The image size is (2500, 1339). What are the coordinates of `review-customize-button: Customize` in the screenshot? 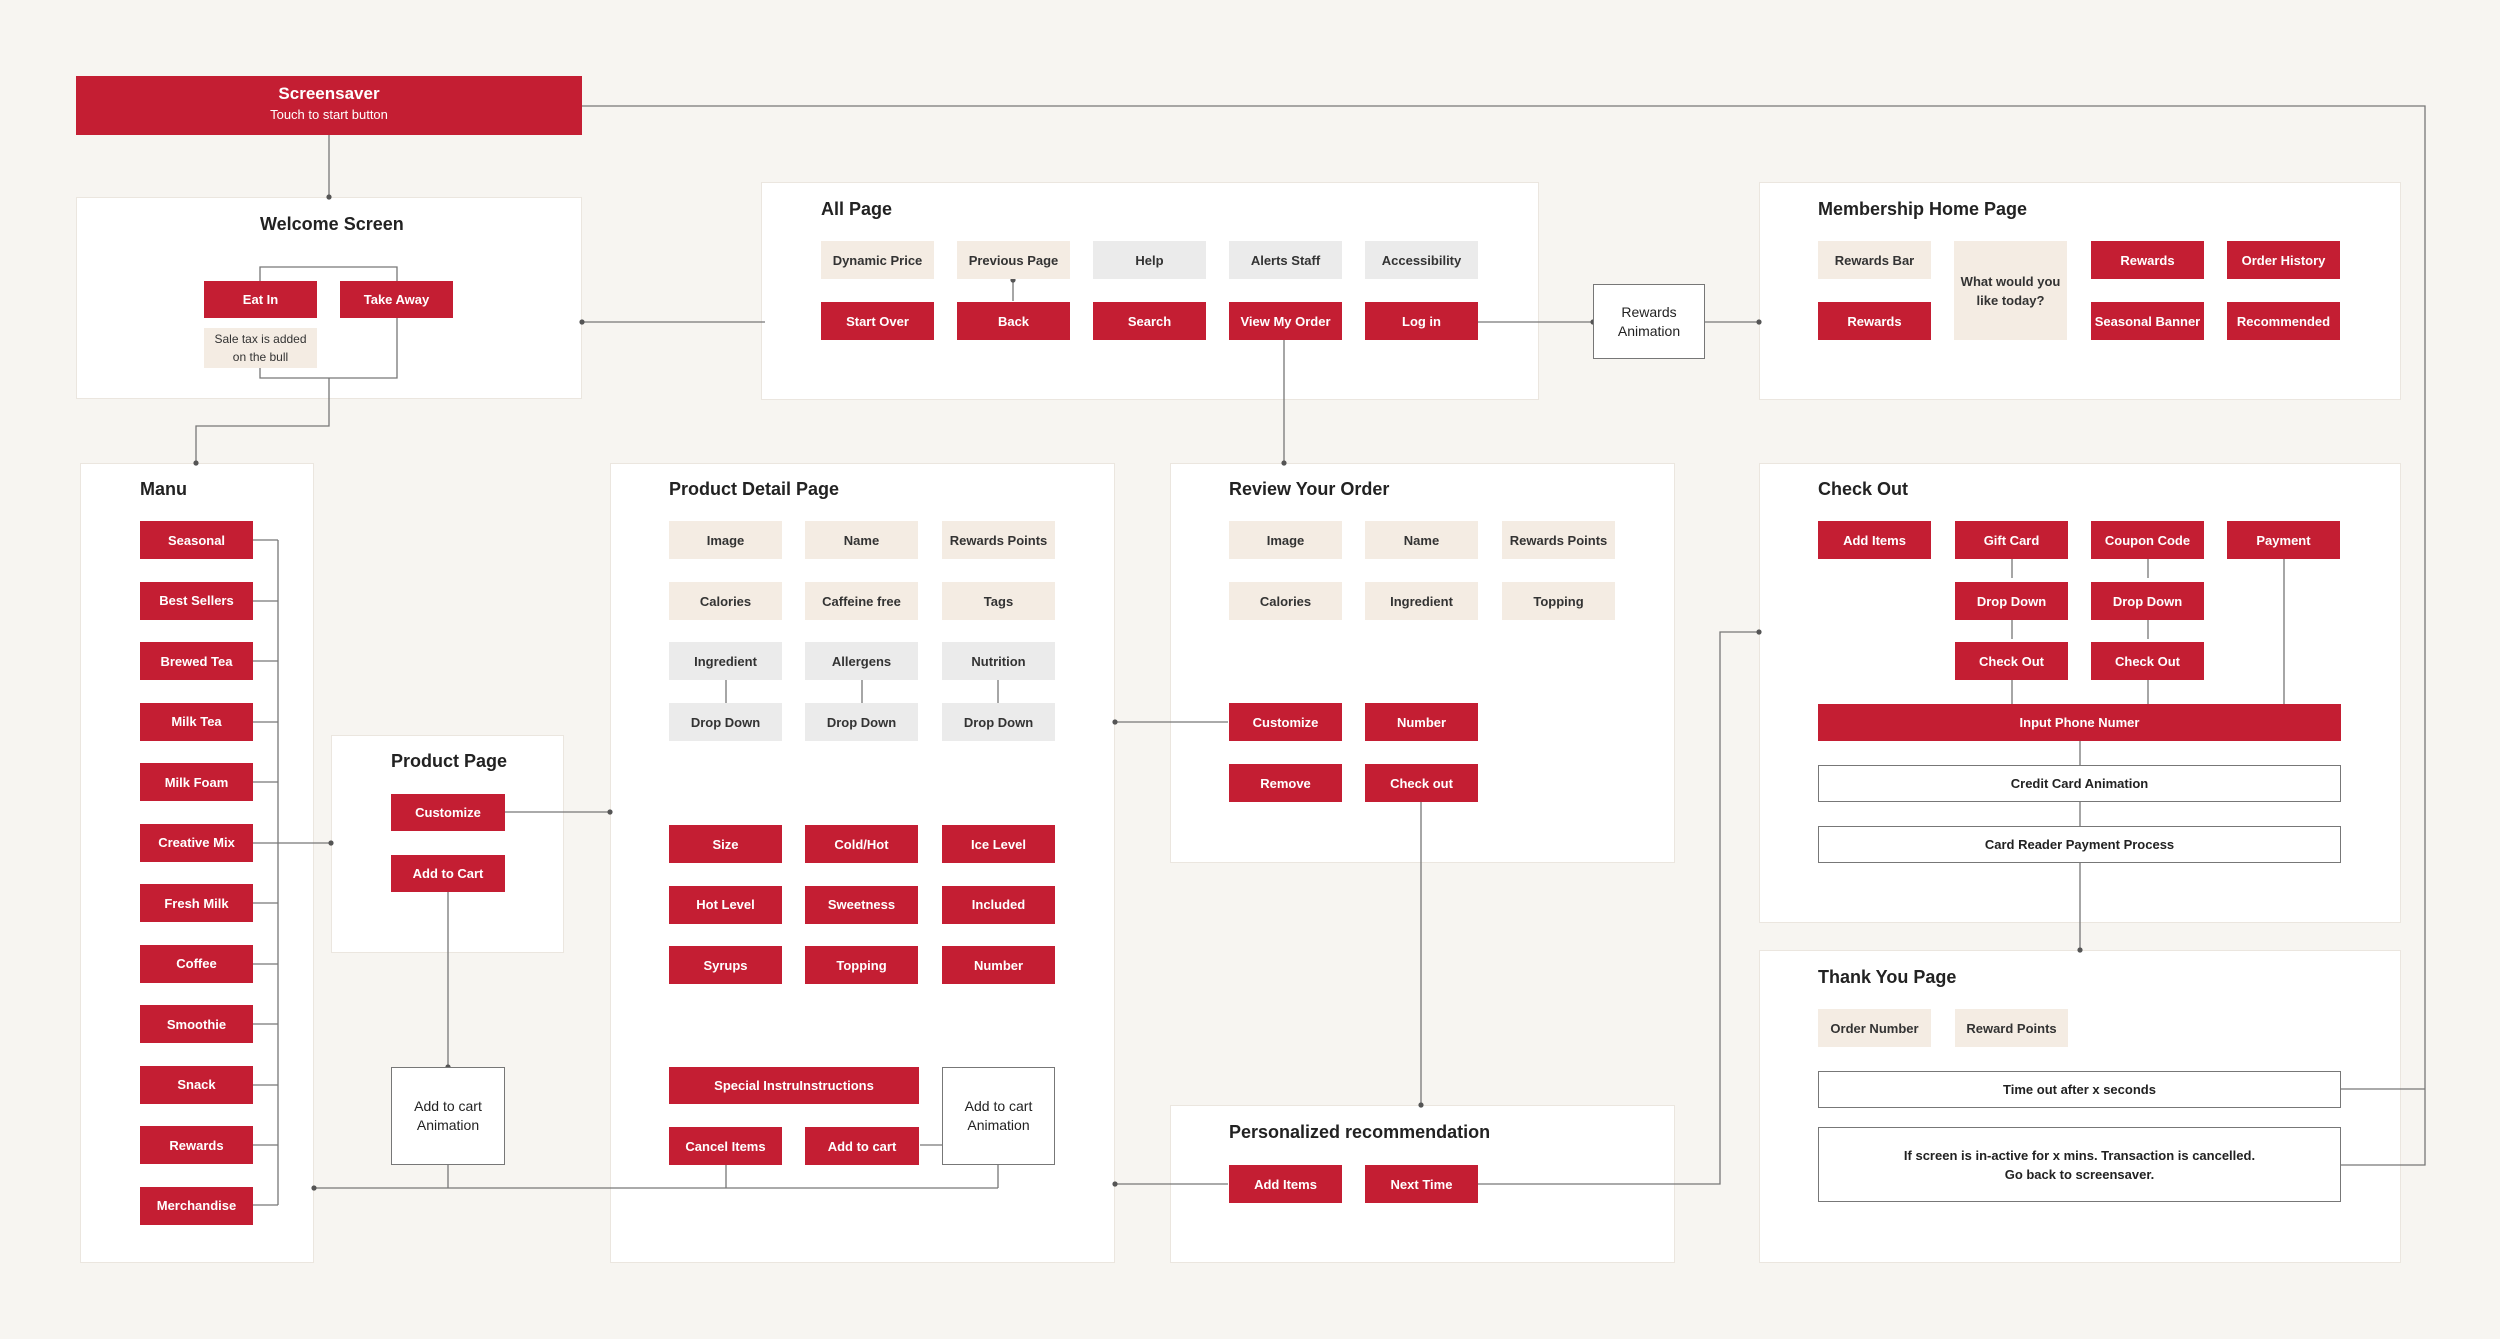 It's located at (1285, 722).